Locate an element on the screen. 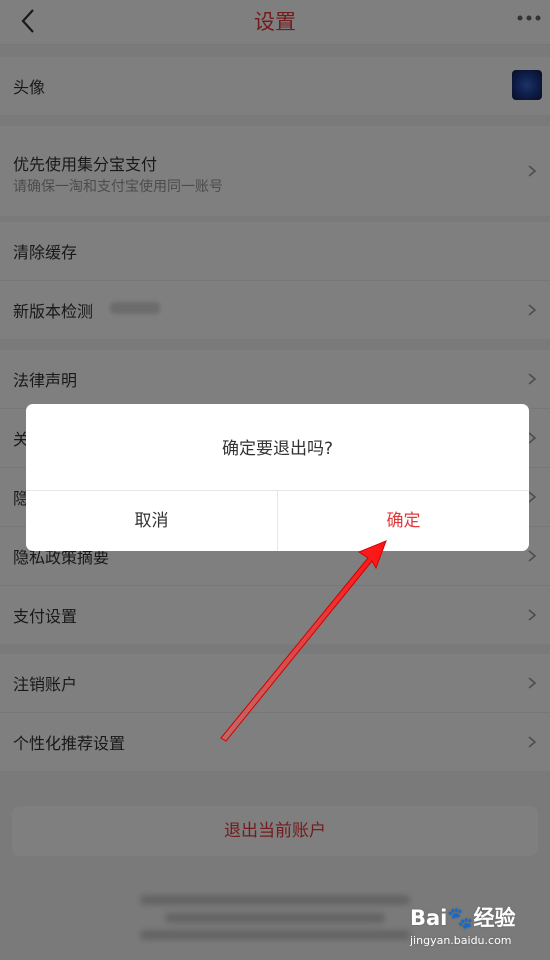  baidu-watermark: Bai🐾经验 jingyan.baidu.com is located at coordinates (475, 927).